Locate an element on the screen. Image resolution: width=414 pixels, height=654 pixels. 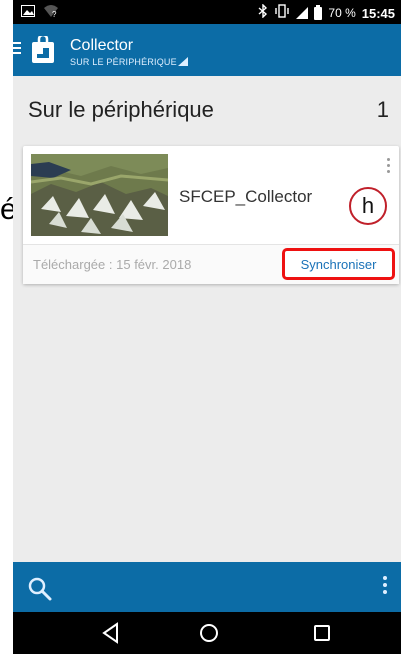
system-nav-bar is located at coordinates (207, 633).